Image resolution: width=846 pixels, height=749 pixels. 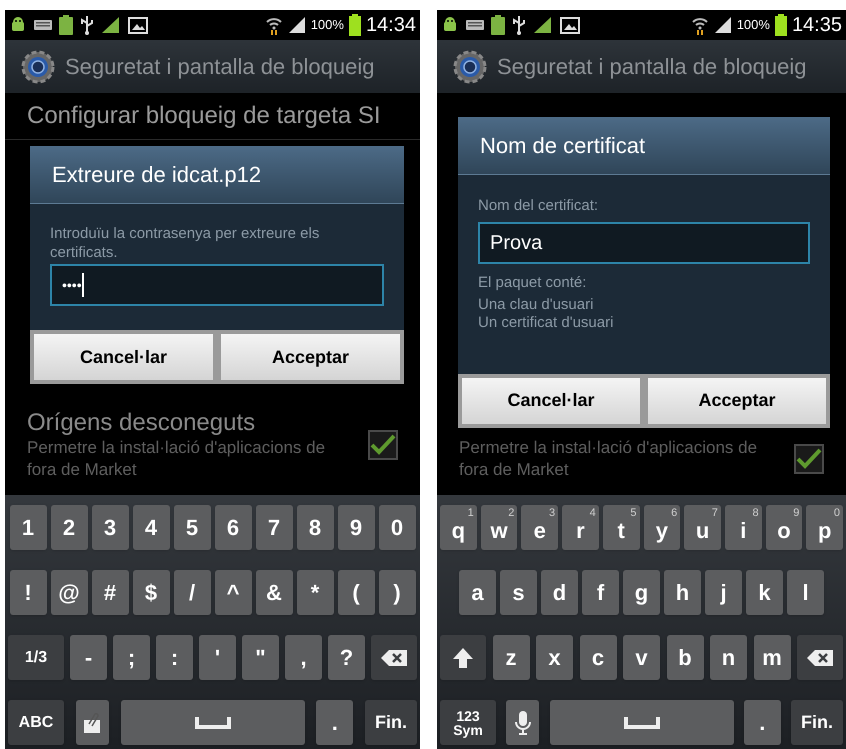 I want to click on key: !, so click(x=28, y=592).